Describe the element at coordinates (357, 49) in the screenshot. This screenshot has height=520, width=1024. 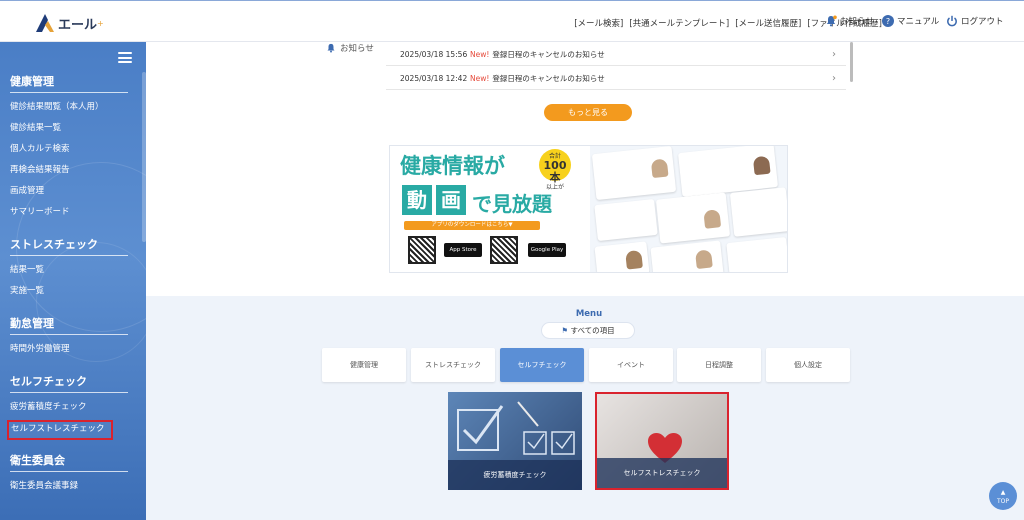
I see `news-label: お知らせ` at that location.